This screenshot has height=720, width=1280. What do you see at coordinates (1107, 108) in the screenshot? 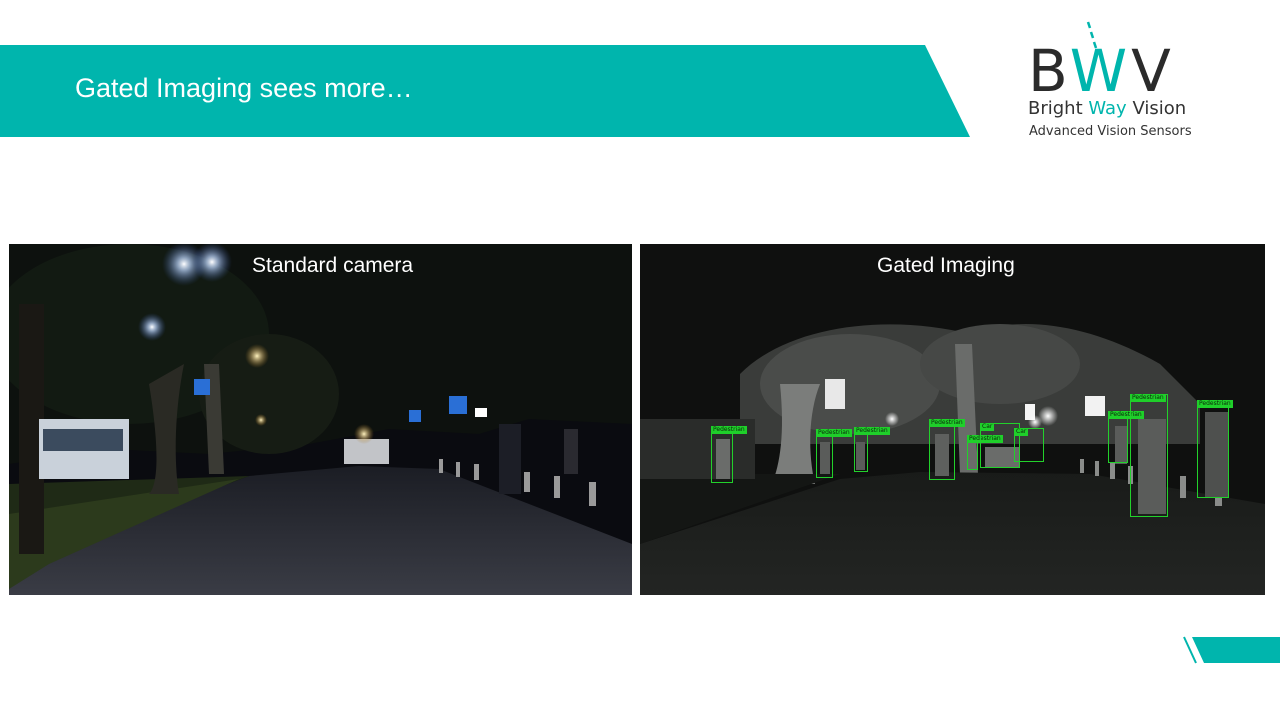
I see `logo-company-name: Bright Way Vision` at bounding box center [1107, 108].